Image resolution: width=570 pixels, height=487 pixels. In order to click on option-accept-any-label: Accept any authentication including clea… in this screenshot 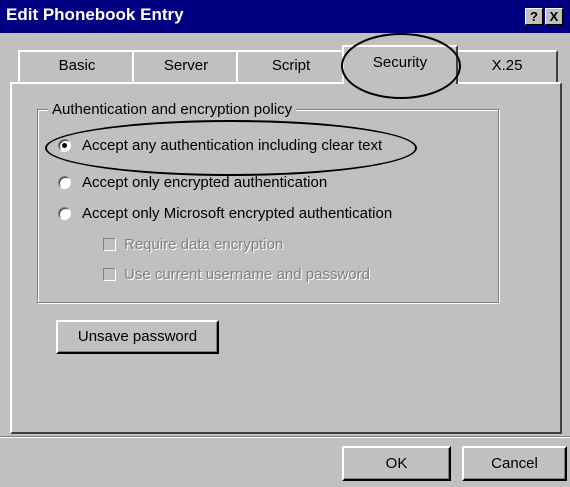, I will do `click(232, 145)`.